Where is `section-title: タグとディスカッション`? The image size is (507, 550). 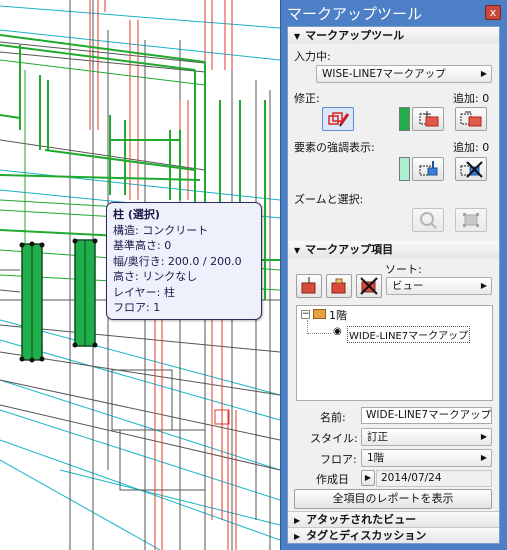 section-title: タグとディスカッション is located at coordinates (366, 535).